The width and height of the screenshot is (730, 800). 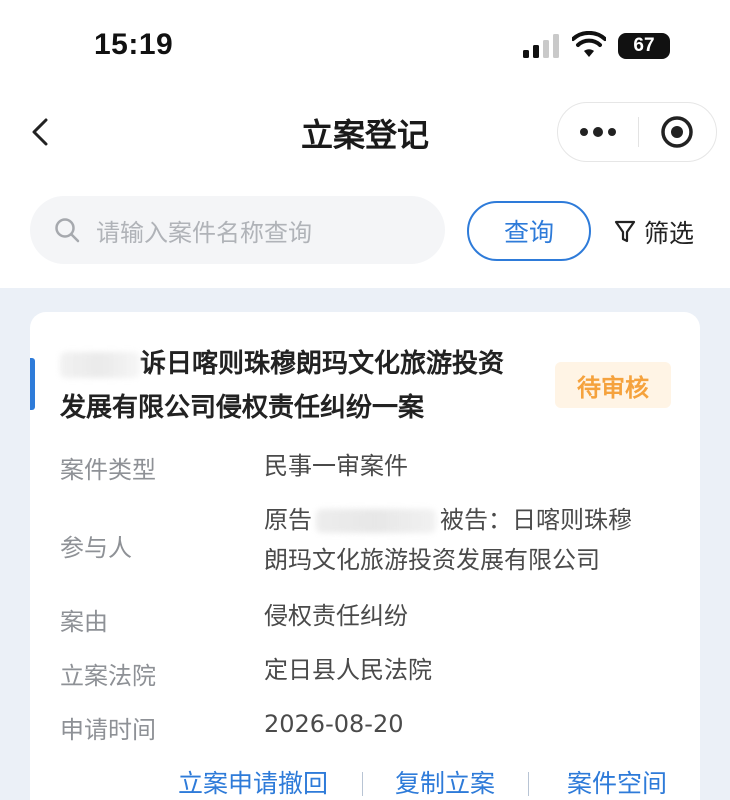 I want to click on battery-icon: 67, so click(x=644, y=46).